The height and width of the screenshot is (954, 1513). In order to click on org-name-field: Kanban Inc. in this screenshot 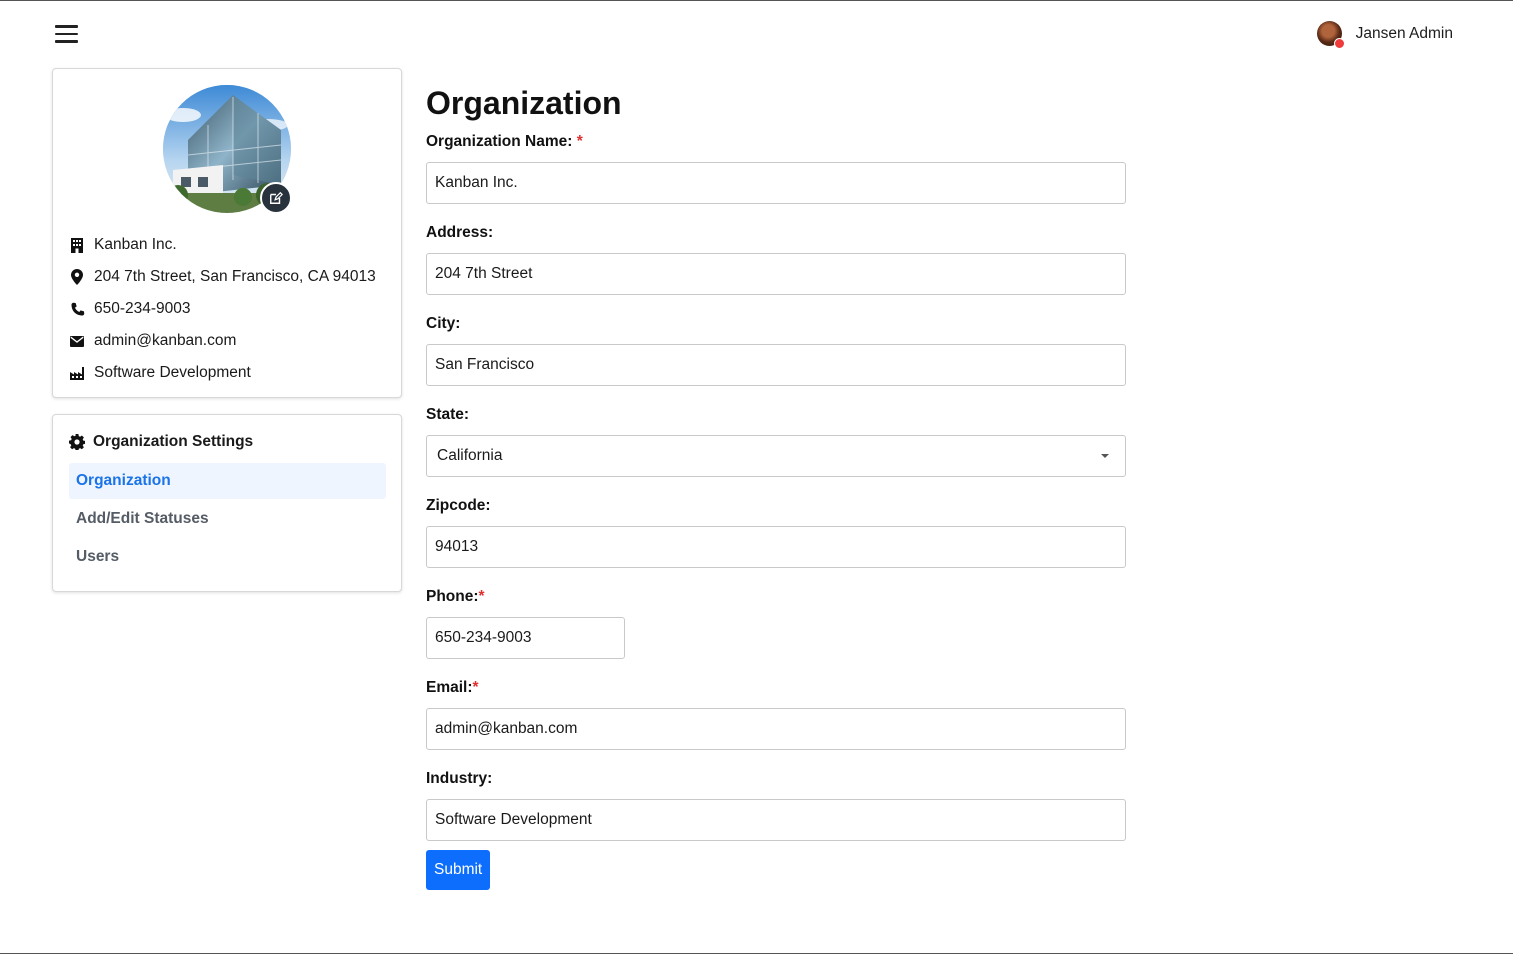, I will do `click(776, 183)`.